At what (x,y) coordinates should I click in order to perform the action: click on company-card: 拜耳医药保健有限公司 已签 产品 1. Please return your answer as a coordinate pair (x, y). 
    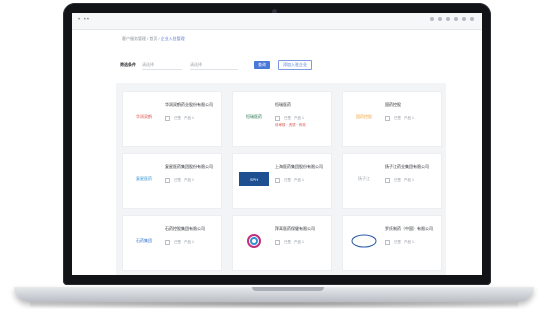
    Looking at the image, I should click on (282, 243).